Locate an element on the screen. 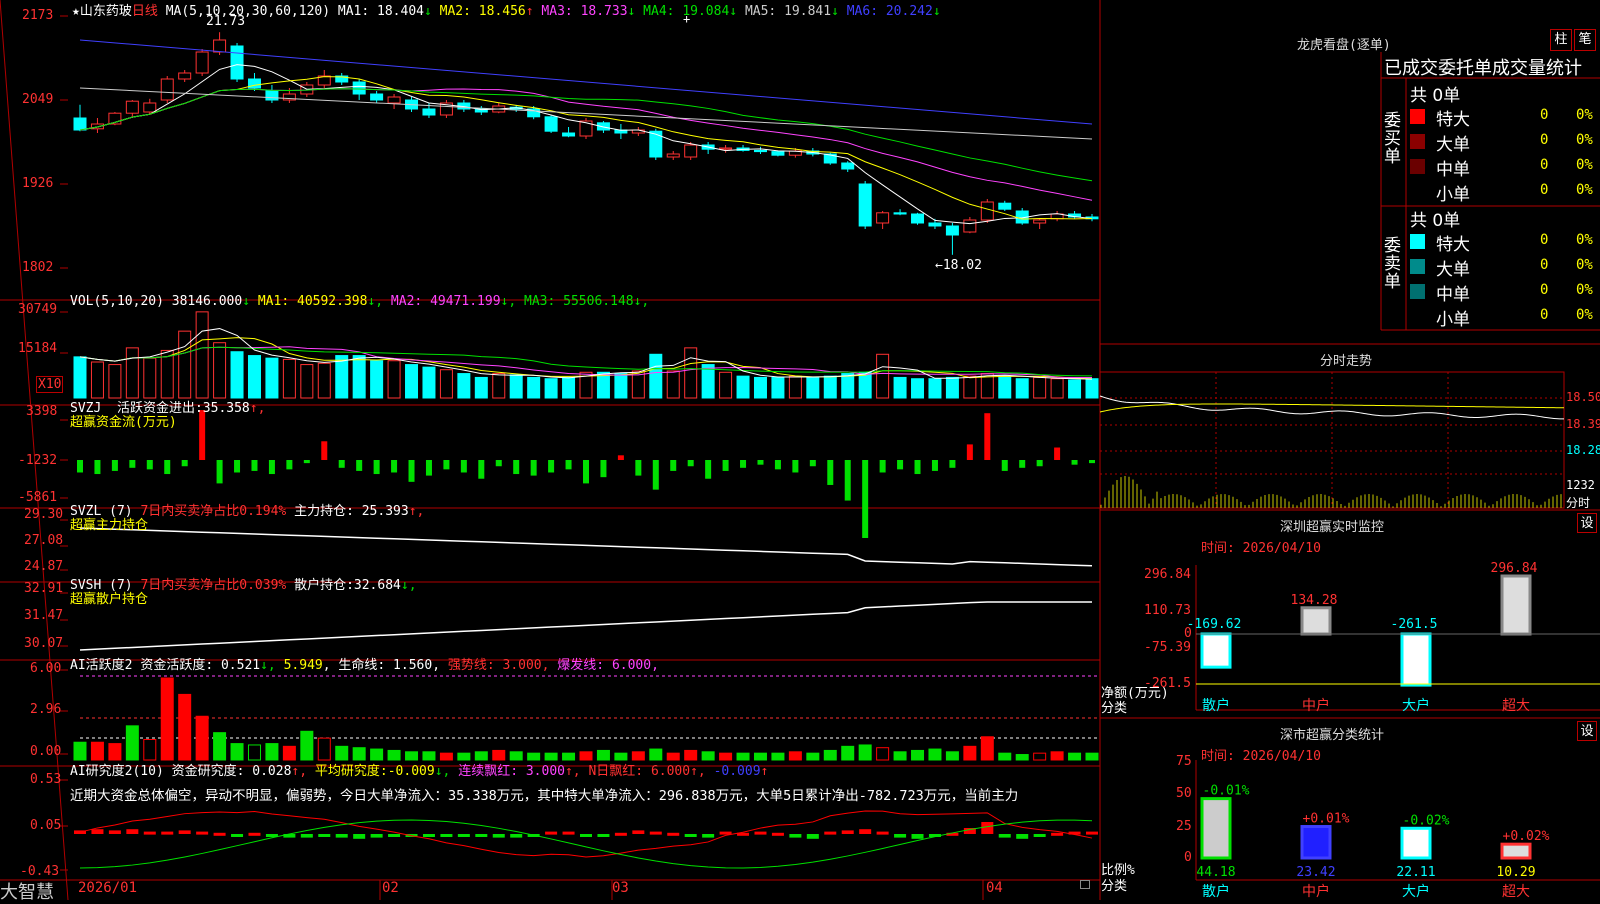 The height and width of the screenshot is (904, 1600). low-price-mark: ←18.02 is located at coordinates (958, 265).